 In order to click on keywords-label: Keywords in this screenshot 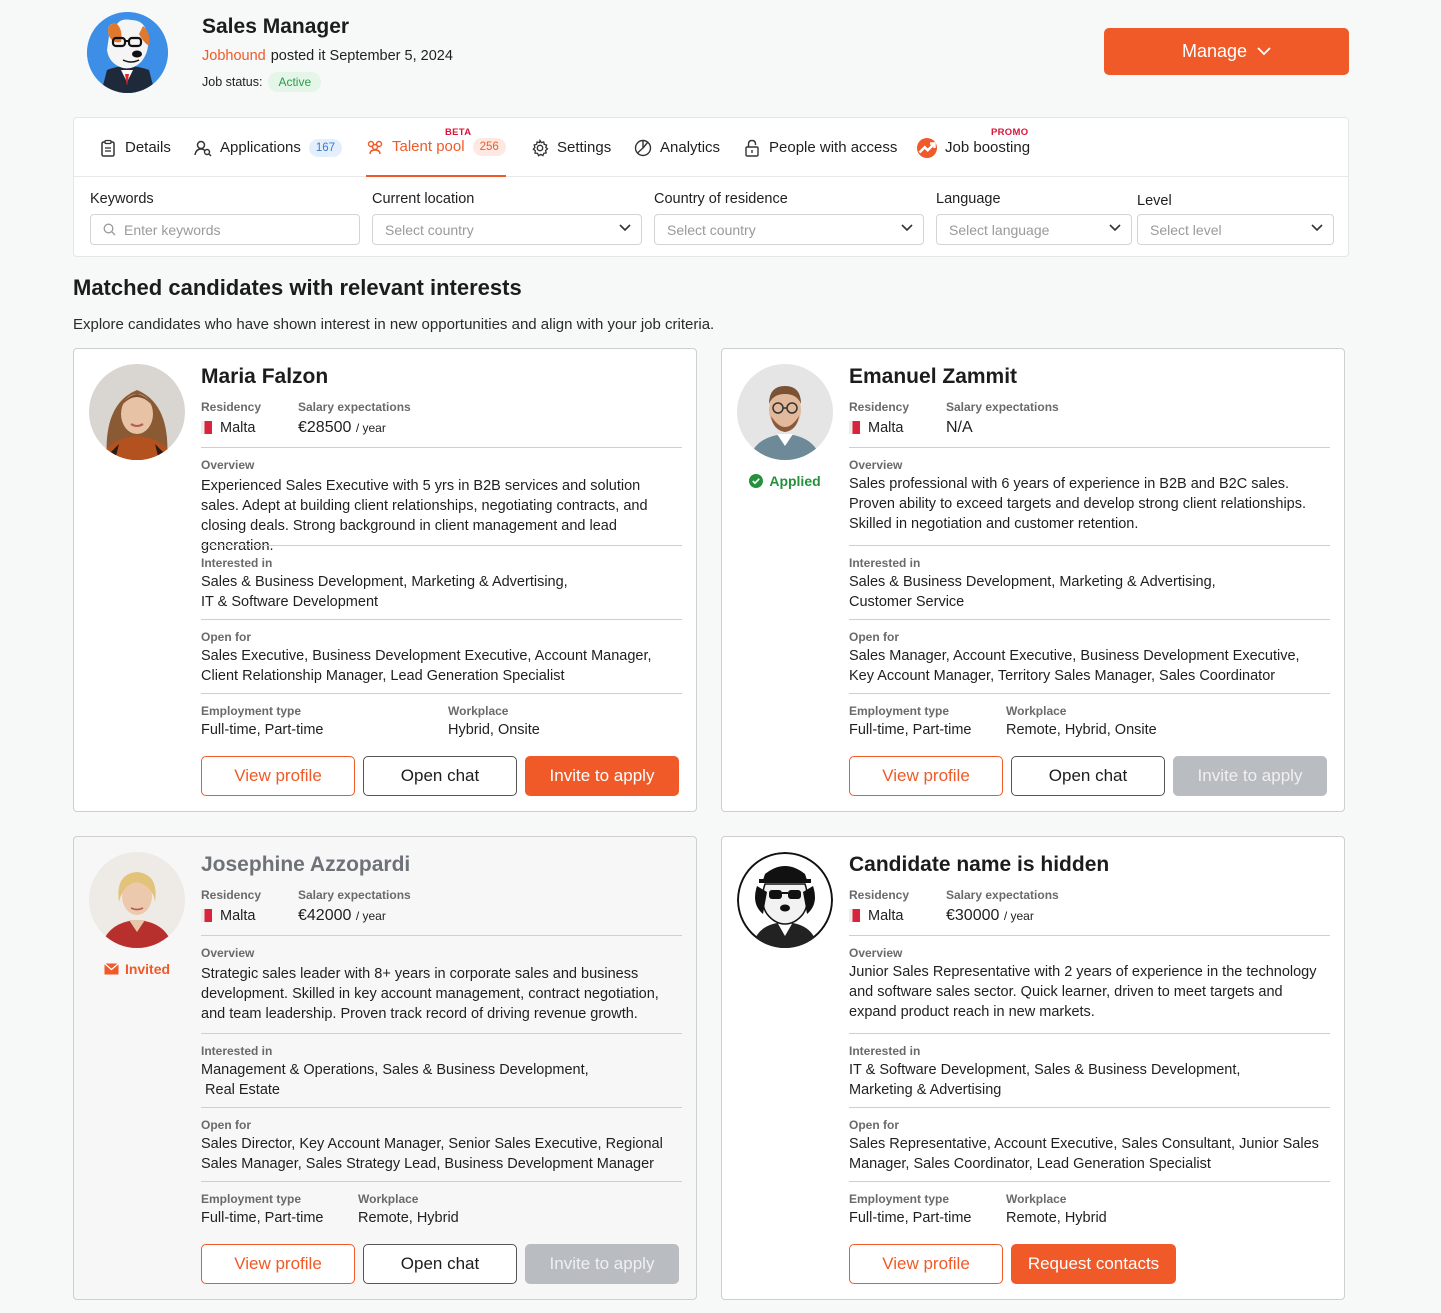, I will do `click(122, 199)`.